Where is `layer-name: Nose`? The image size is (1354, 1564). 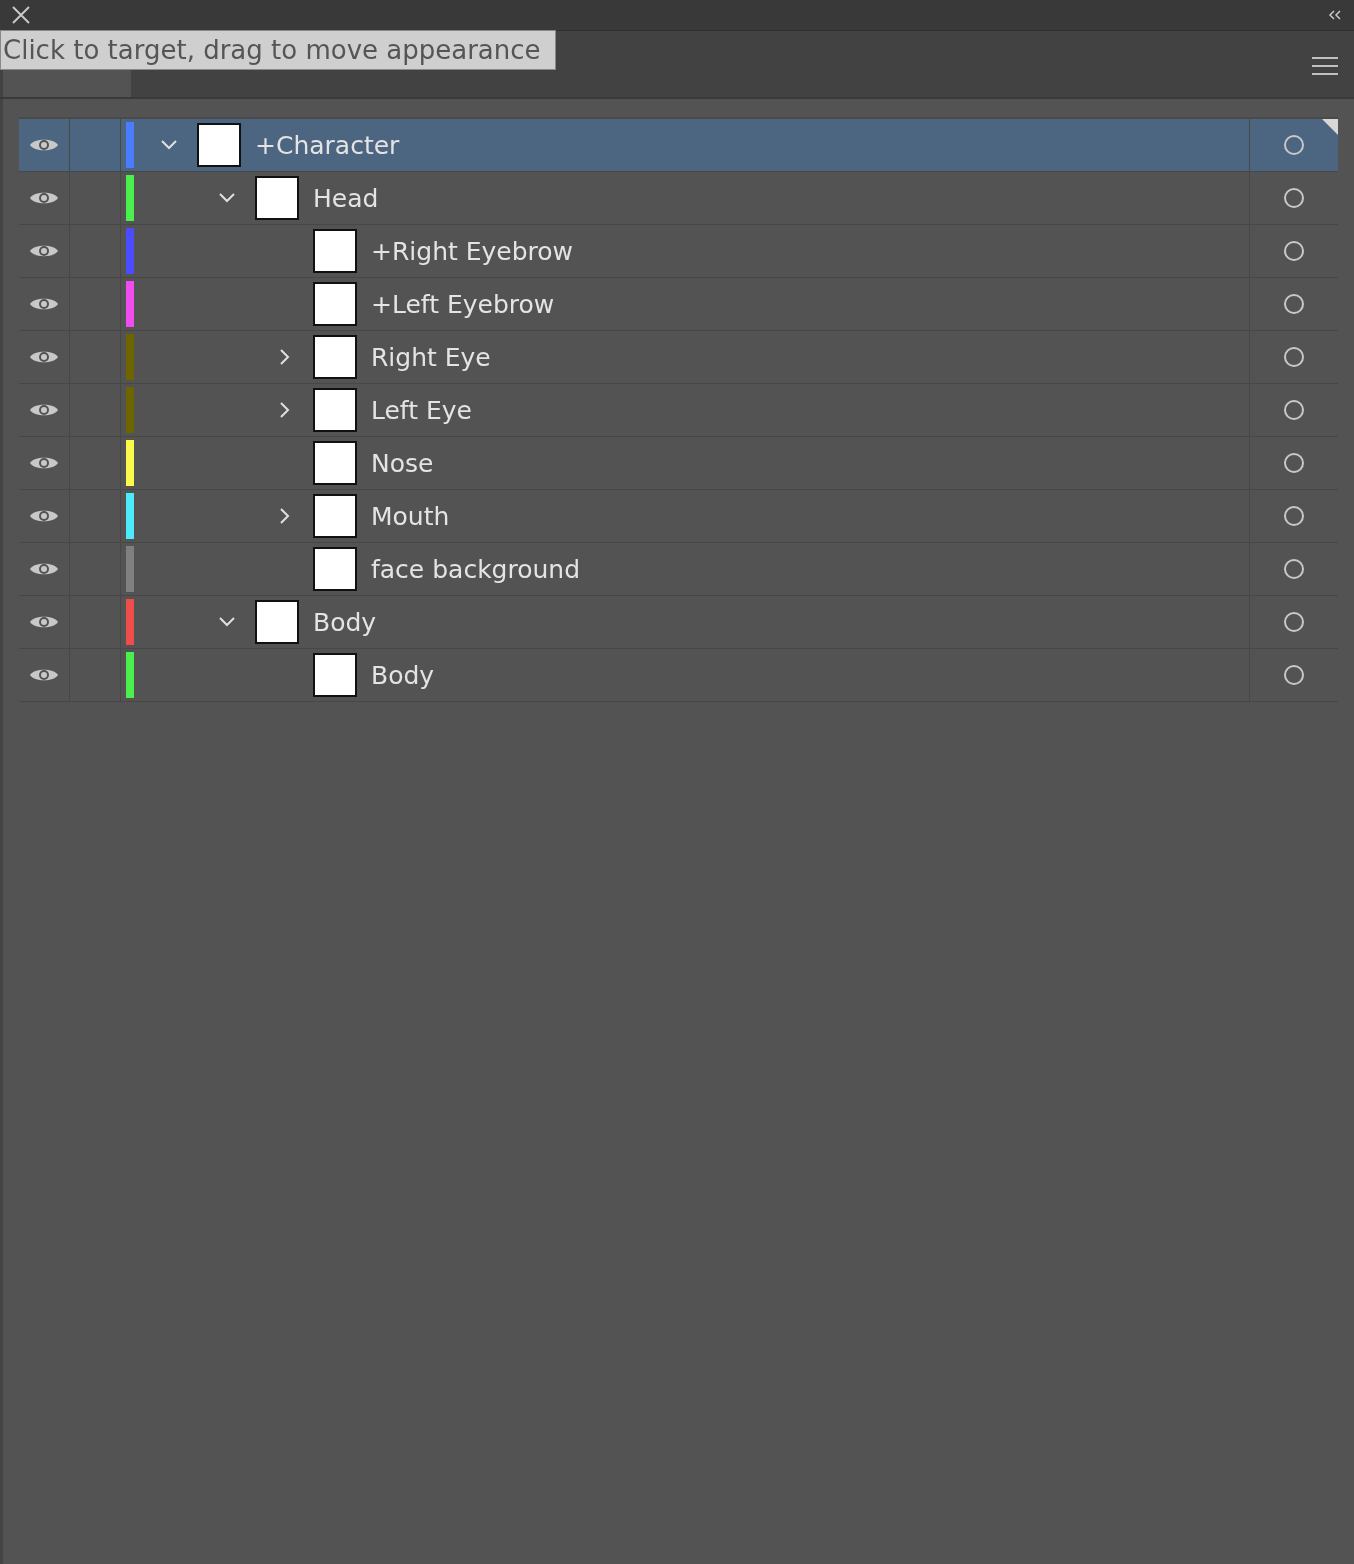
layer-name: Nose is located at coordinates (402, 463).